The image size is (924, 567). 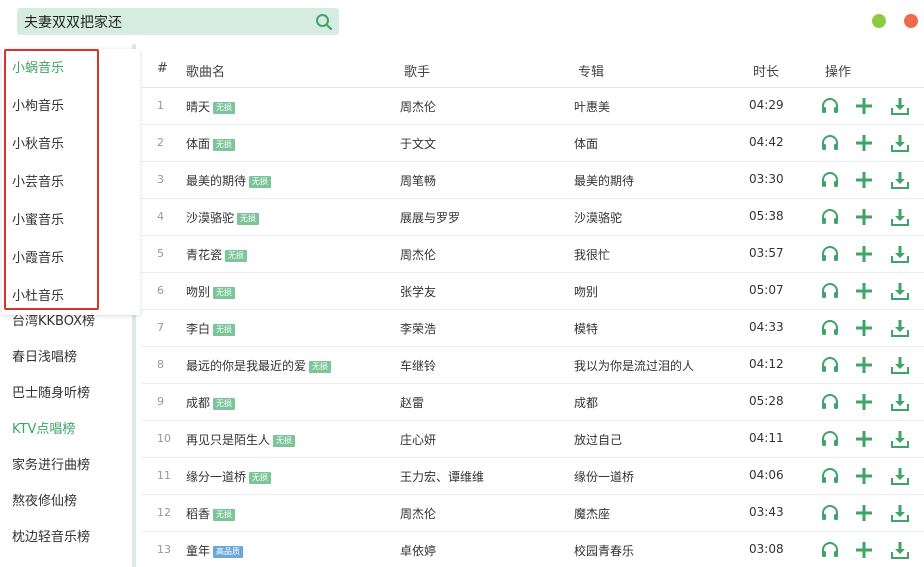 What do you see at coordinates (324, 22) in the screenshot?
I see `search-icon` at bounding box center [324, 22].